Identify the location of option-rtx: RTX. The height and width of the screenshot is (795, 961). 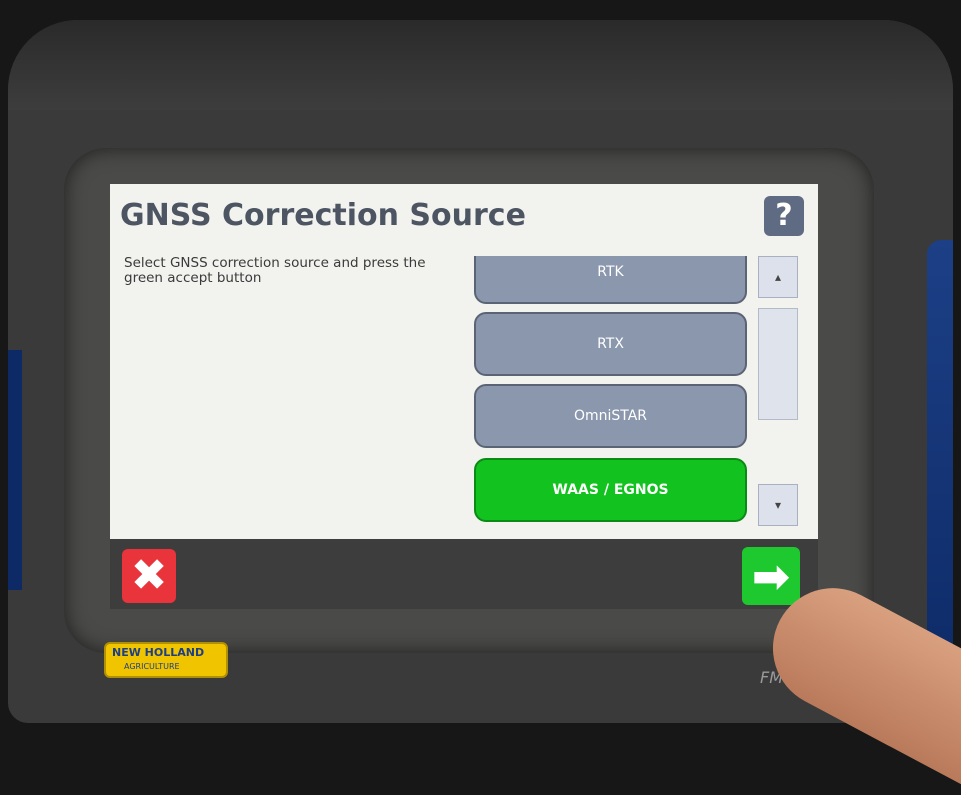
(610, 344).